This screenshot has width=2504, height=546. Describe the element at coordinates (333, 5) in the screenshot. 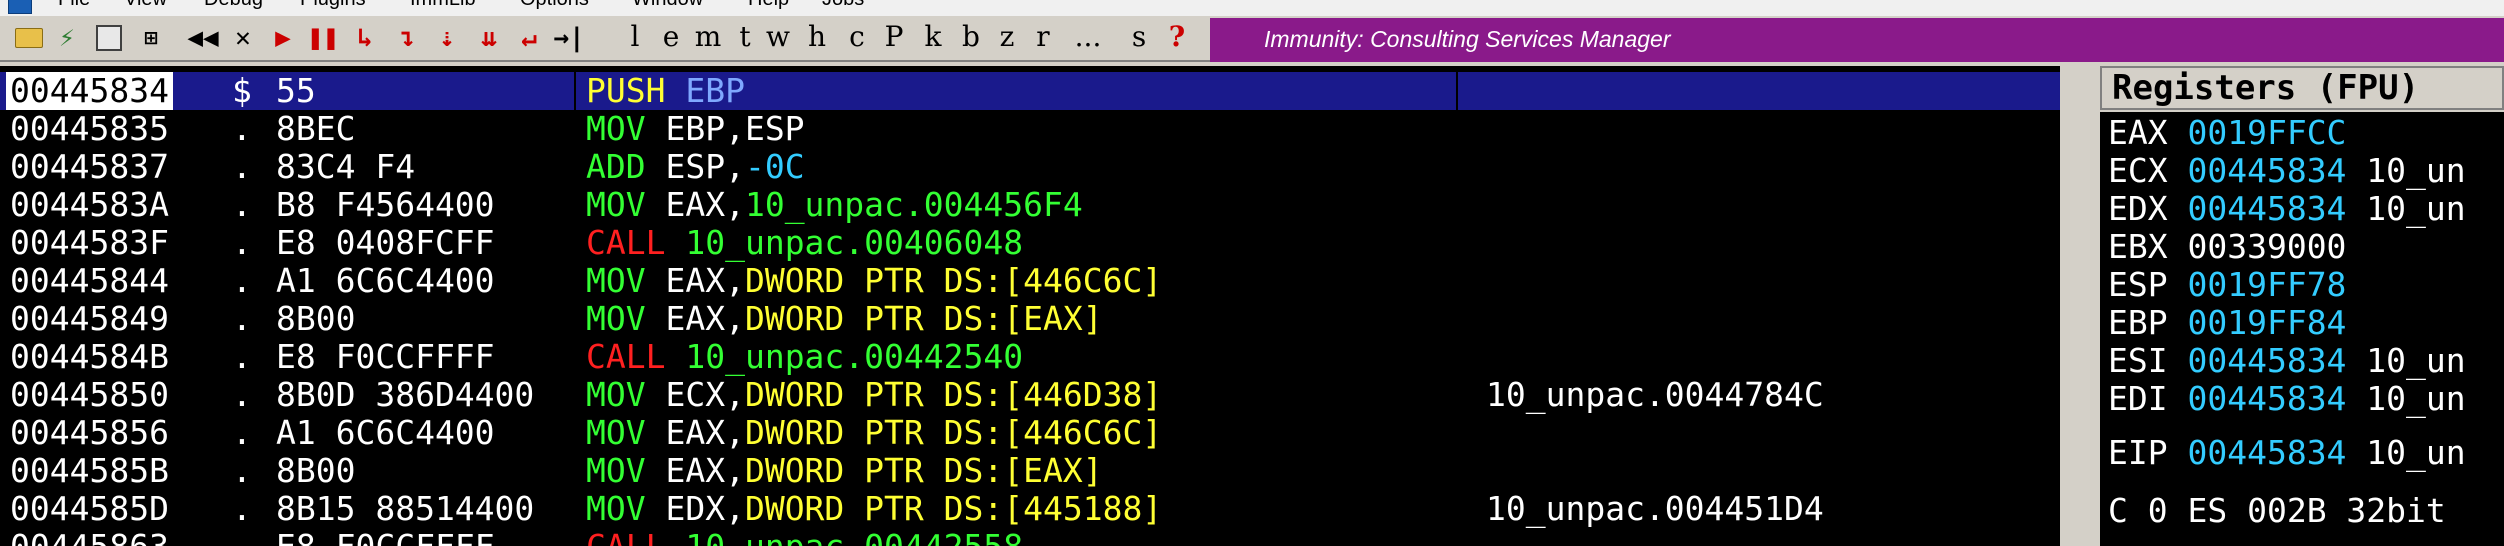

I see `menu-plugins: Plugins` at that location.